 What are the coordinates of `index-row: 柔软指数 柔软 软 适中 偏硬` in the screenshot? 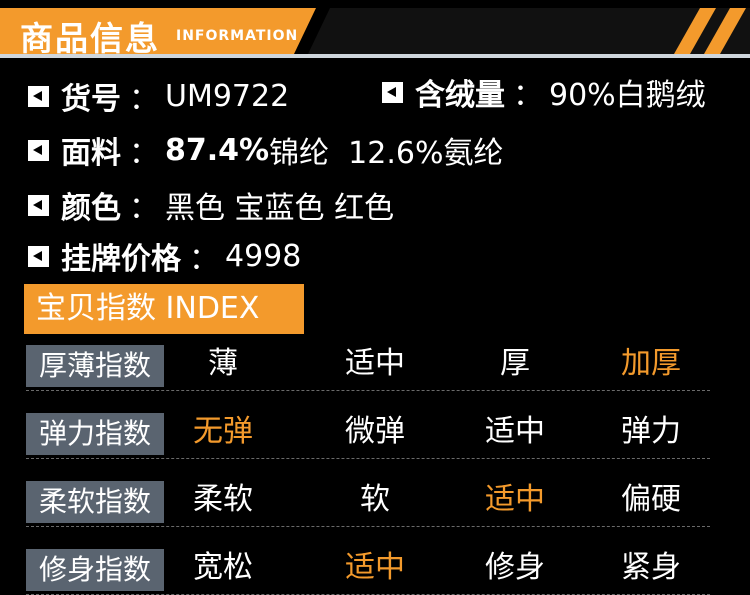 It's located at (368, 502).